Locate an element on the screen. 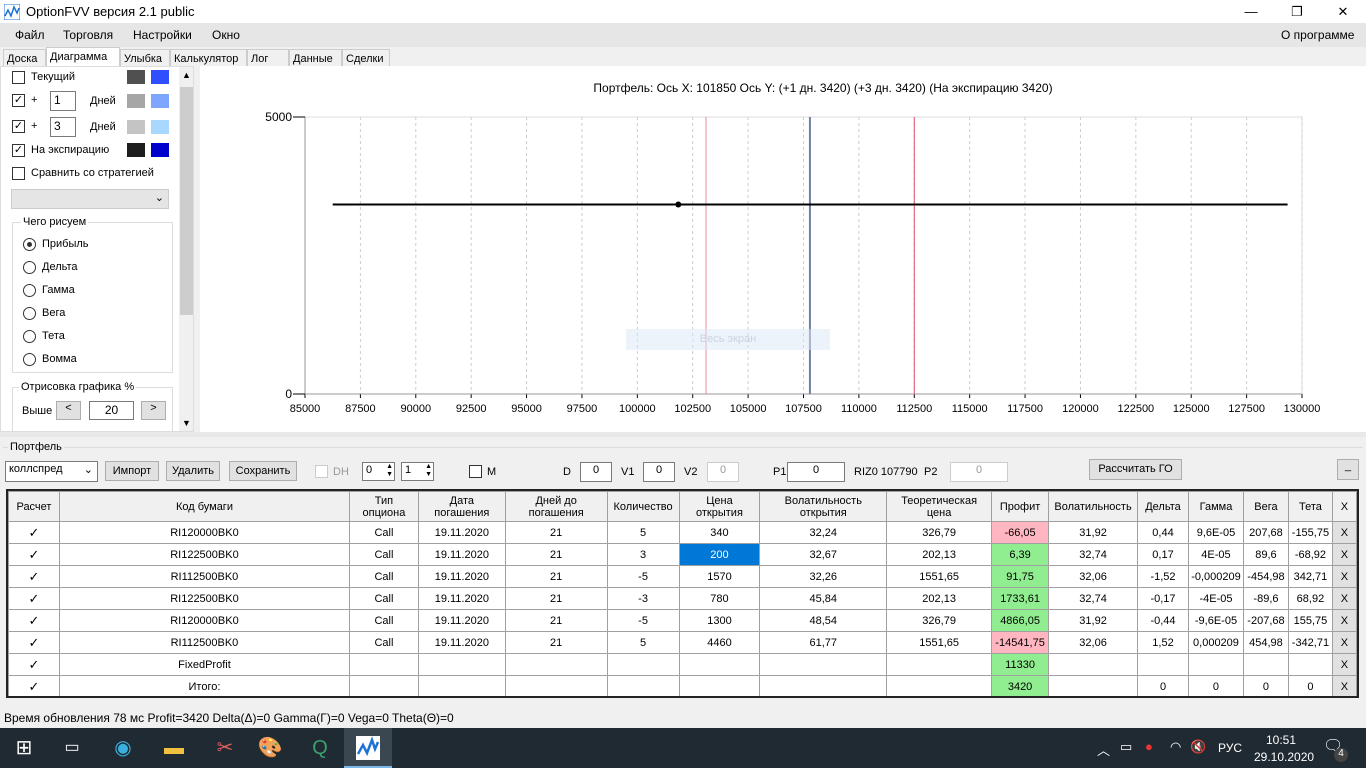 The width and height of the screenshot is (1366, 768). table-cell: 340 is located at coordinates (719, 532).